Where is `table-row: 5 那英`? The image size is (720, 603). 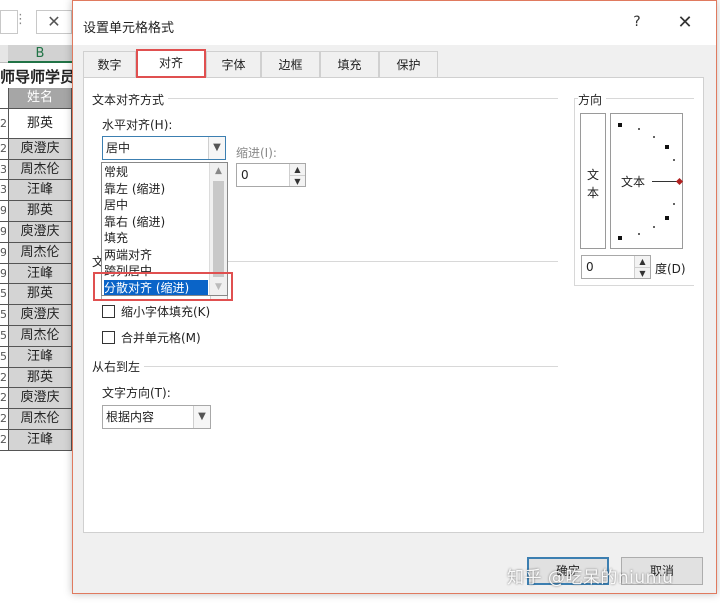
table-row: 5 那英 is located at coordinates (40, 295).